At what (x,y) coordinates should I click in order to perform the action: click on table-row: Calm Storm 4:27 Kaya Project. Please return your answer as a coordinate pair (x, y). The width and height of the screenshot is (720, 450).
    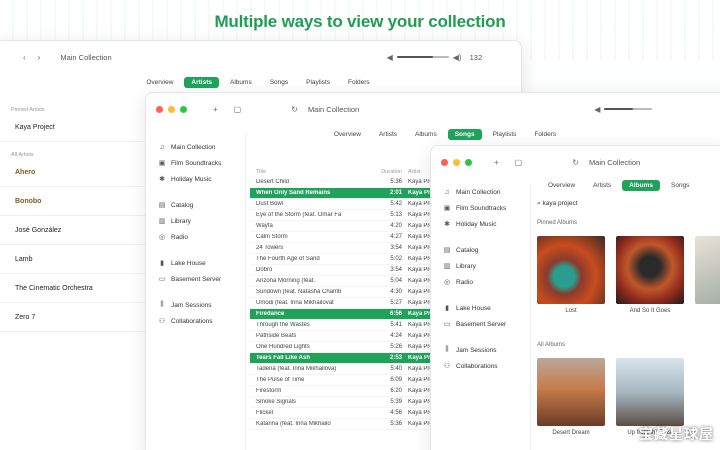
    Looking at the image, I should click on (350, 237).